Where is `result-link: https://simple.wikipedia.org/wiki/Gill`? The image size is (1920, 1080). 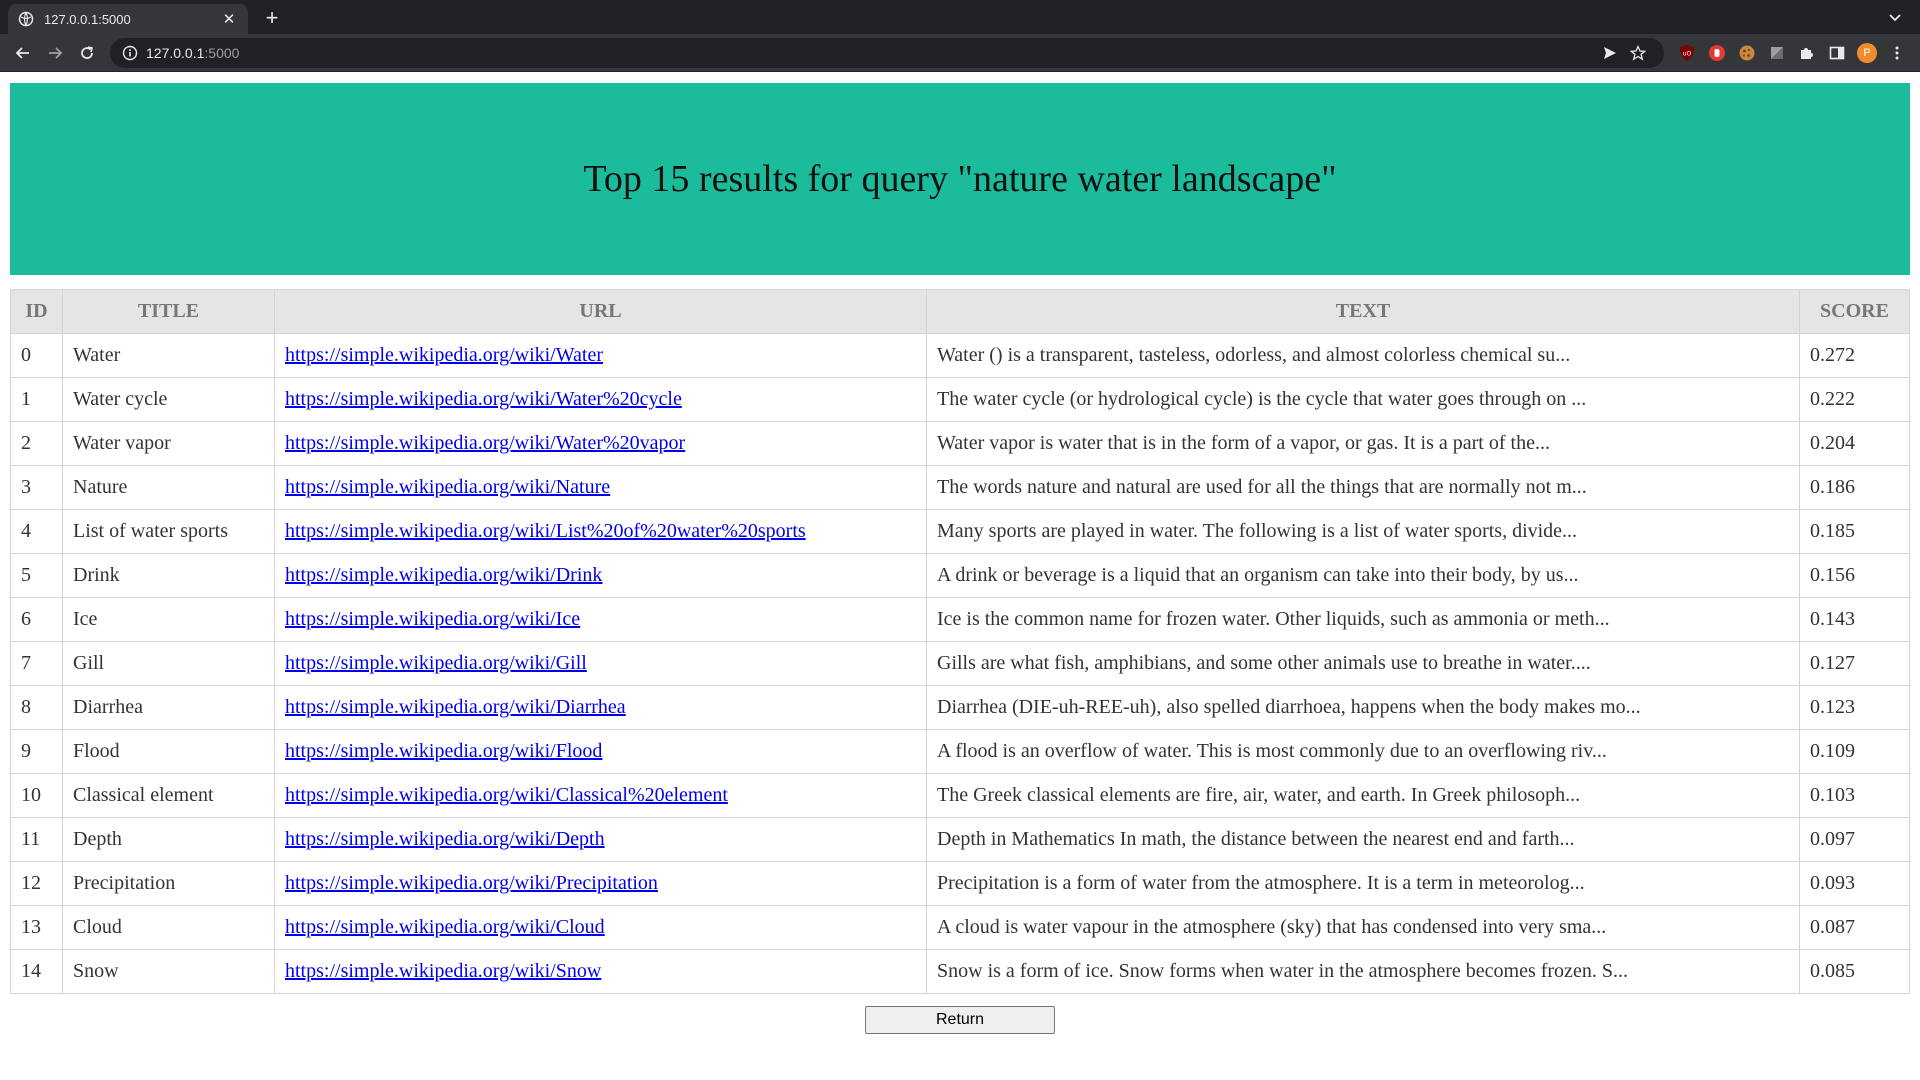 result-link: https://simple.wikipedia.org/wiki/Gill is located at coordinates (436, 663).